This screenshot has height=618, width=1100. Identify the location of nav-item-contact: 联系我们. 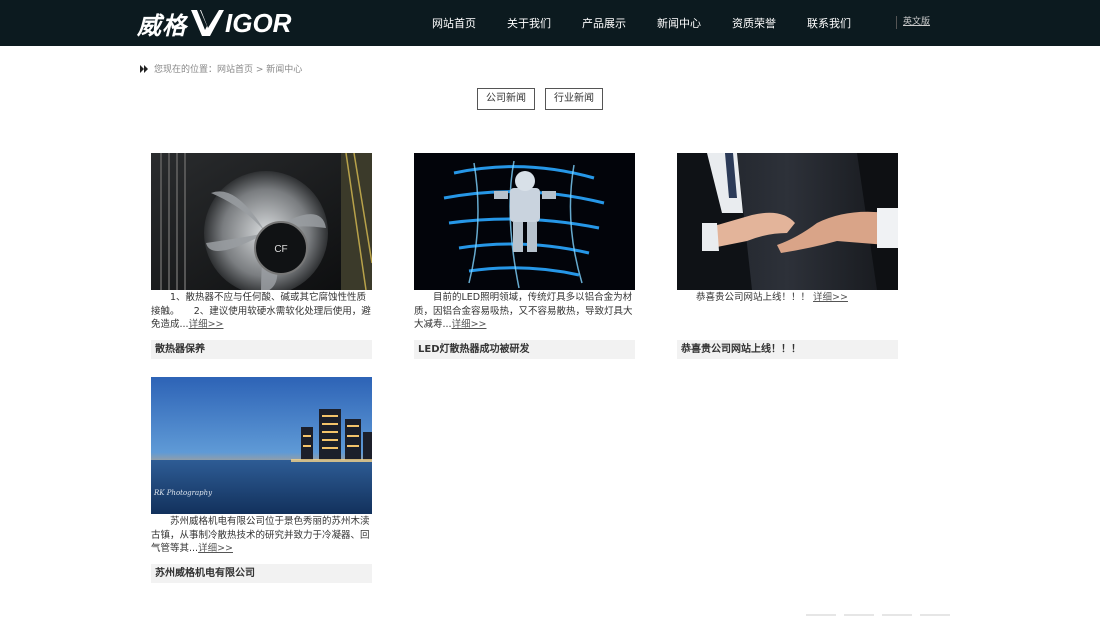
(829, 23).